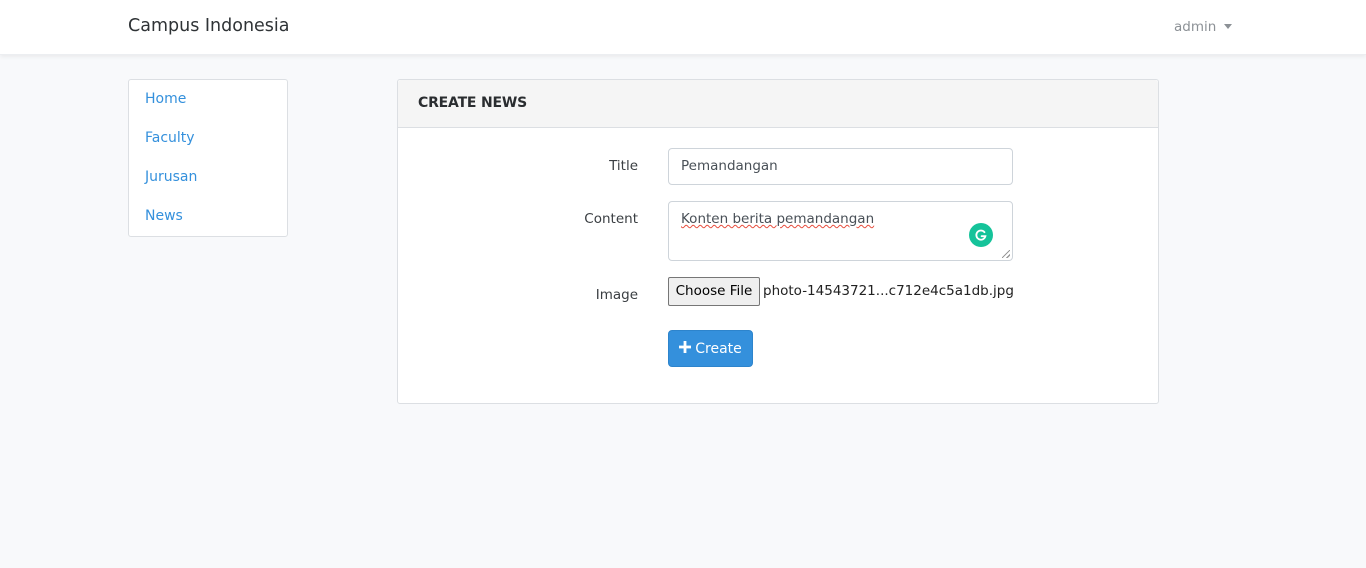 The height and width of the screenshot is (568, 1366). Describe the element at coordinates (981, 235) in the screenshot. I see `grammarly-icon` at that location.